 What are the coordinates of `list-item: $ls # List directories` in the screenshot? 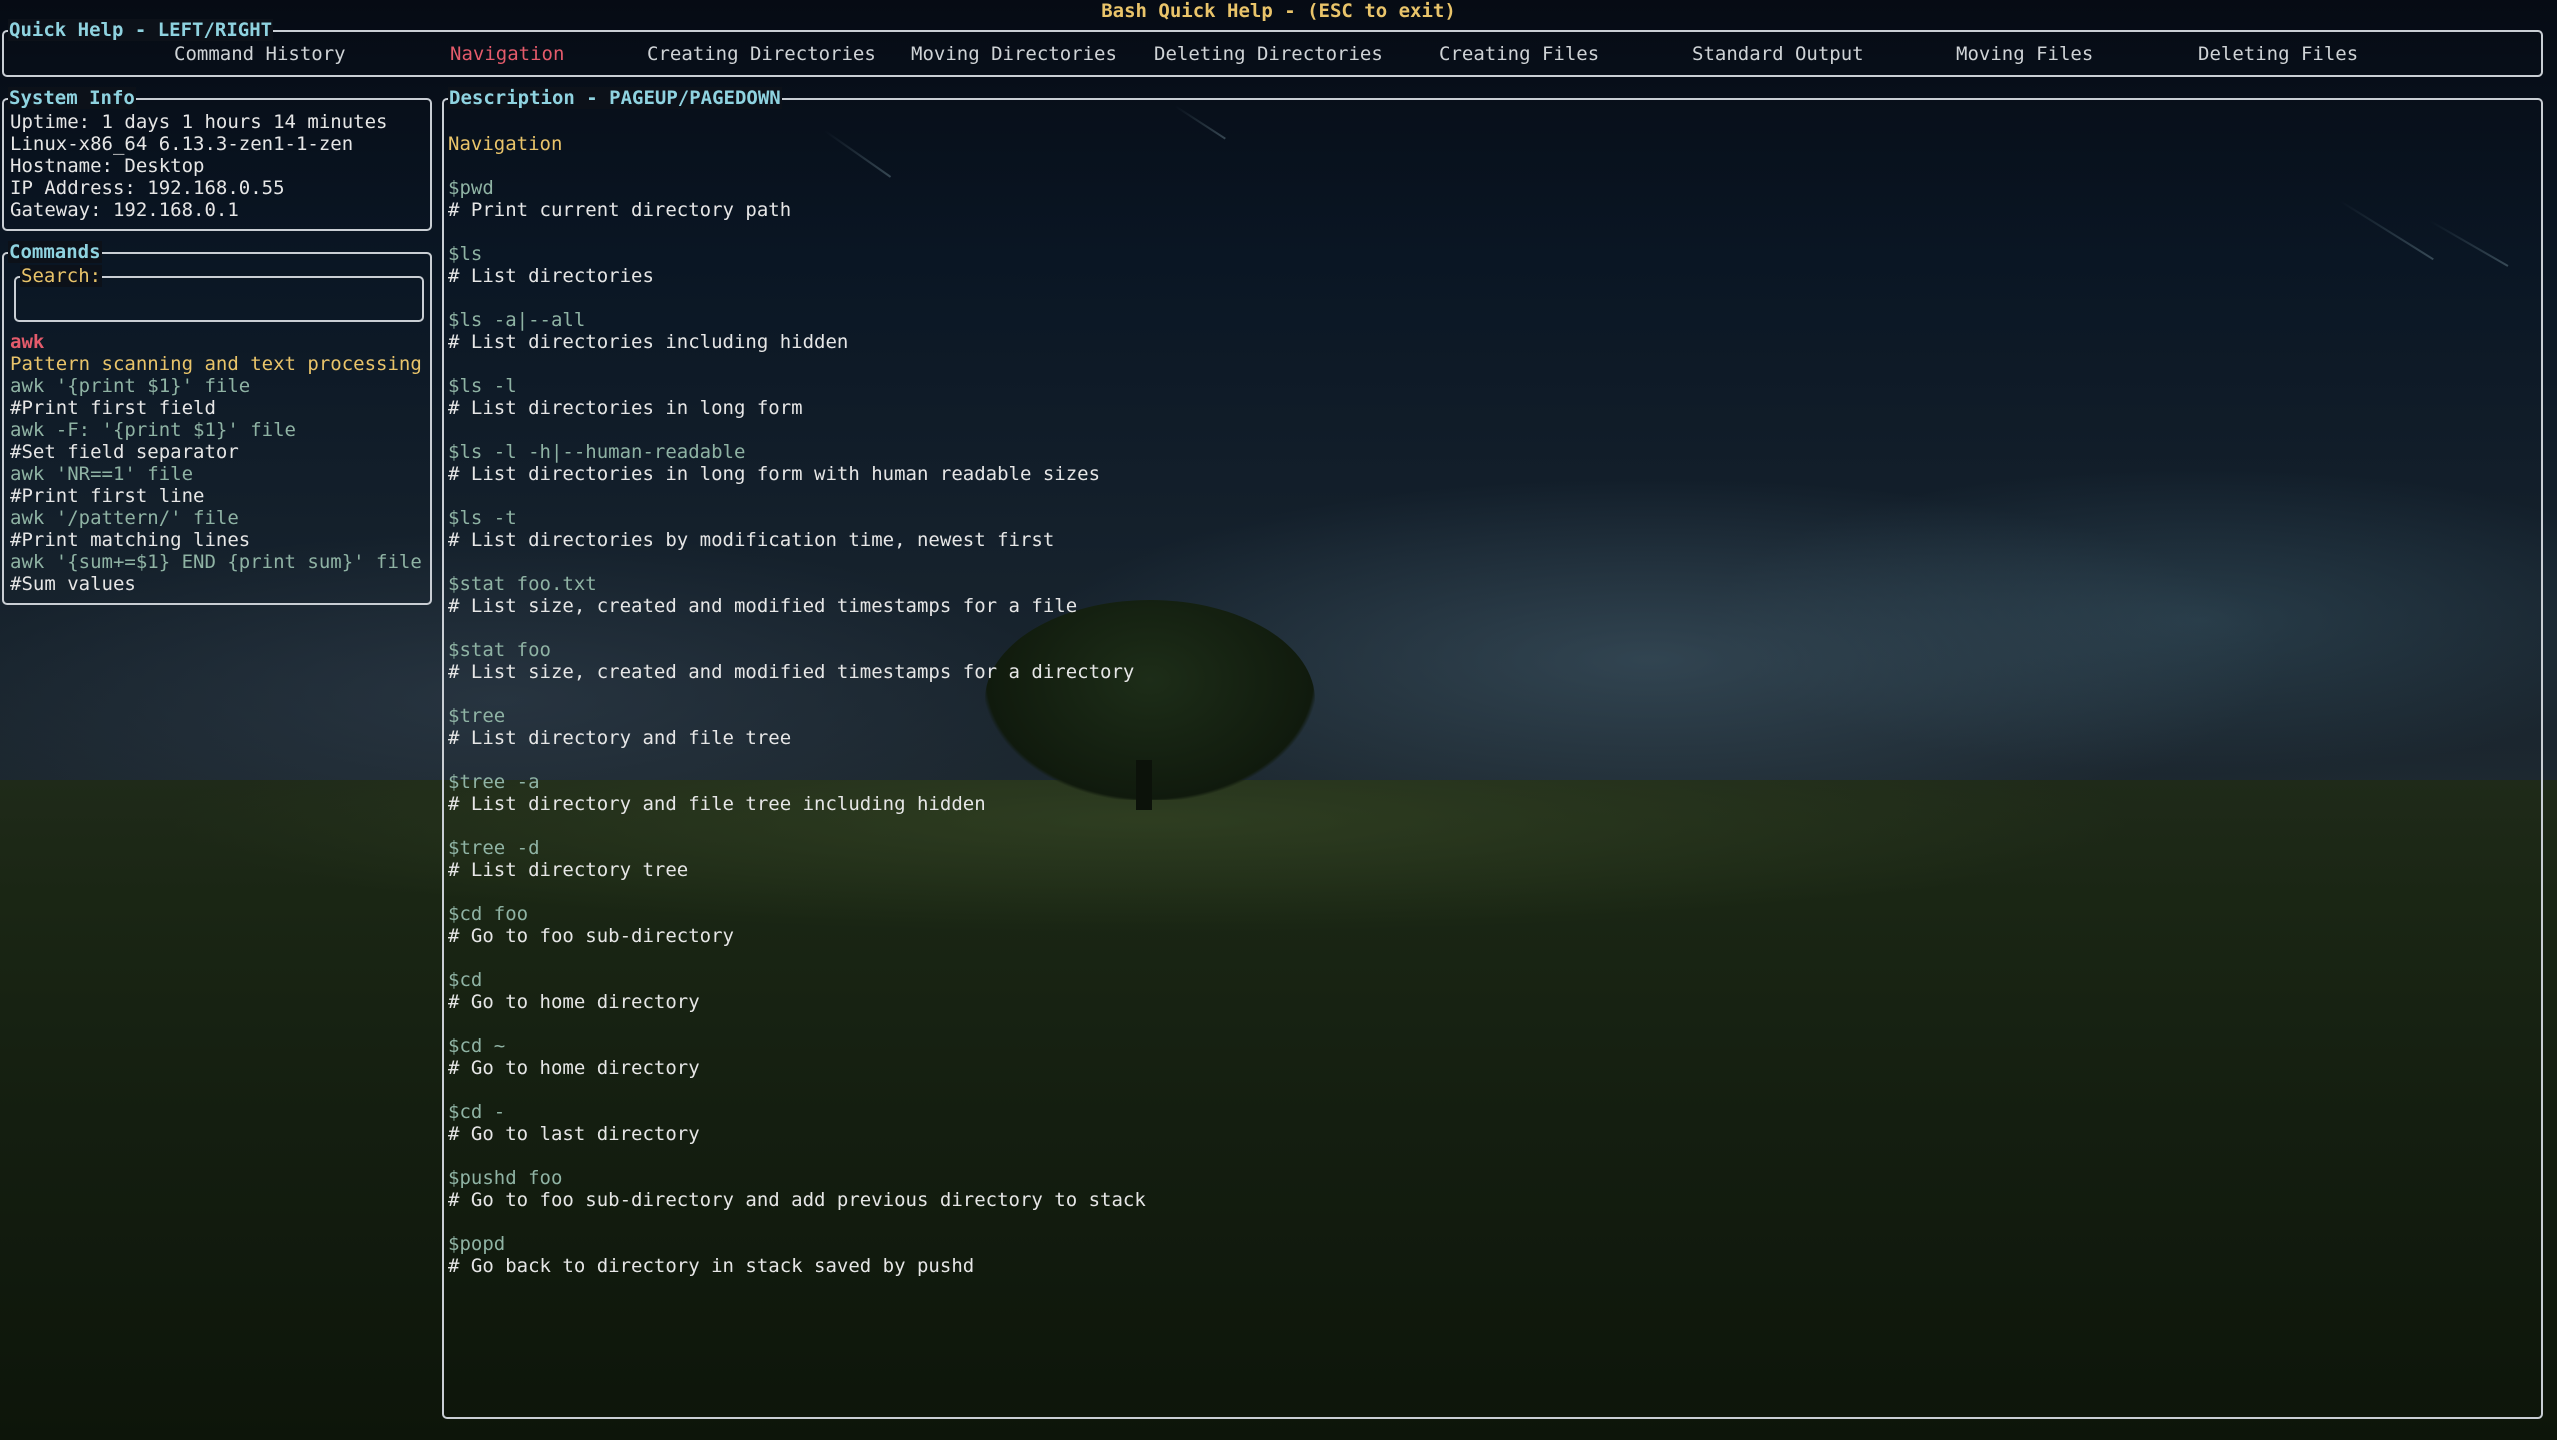 It's located at (797, 265).